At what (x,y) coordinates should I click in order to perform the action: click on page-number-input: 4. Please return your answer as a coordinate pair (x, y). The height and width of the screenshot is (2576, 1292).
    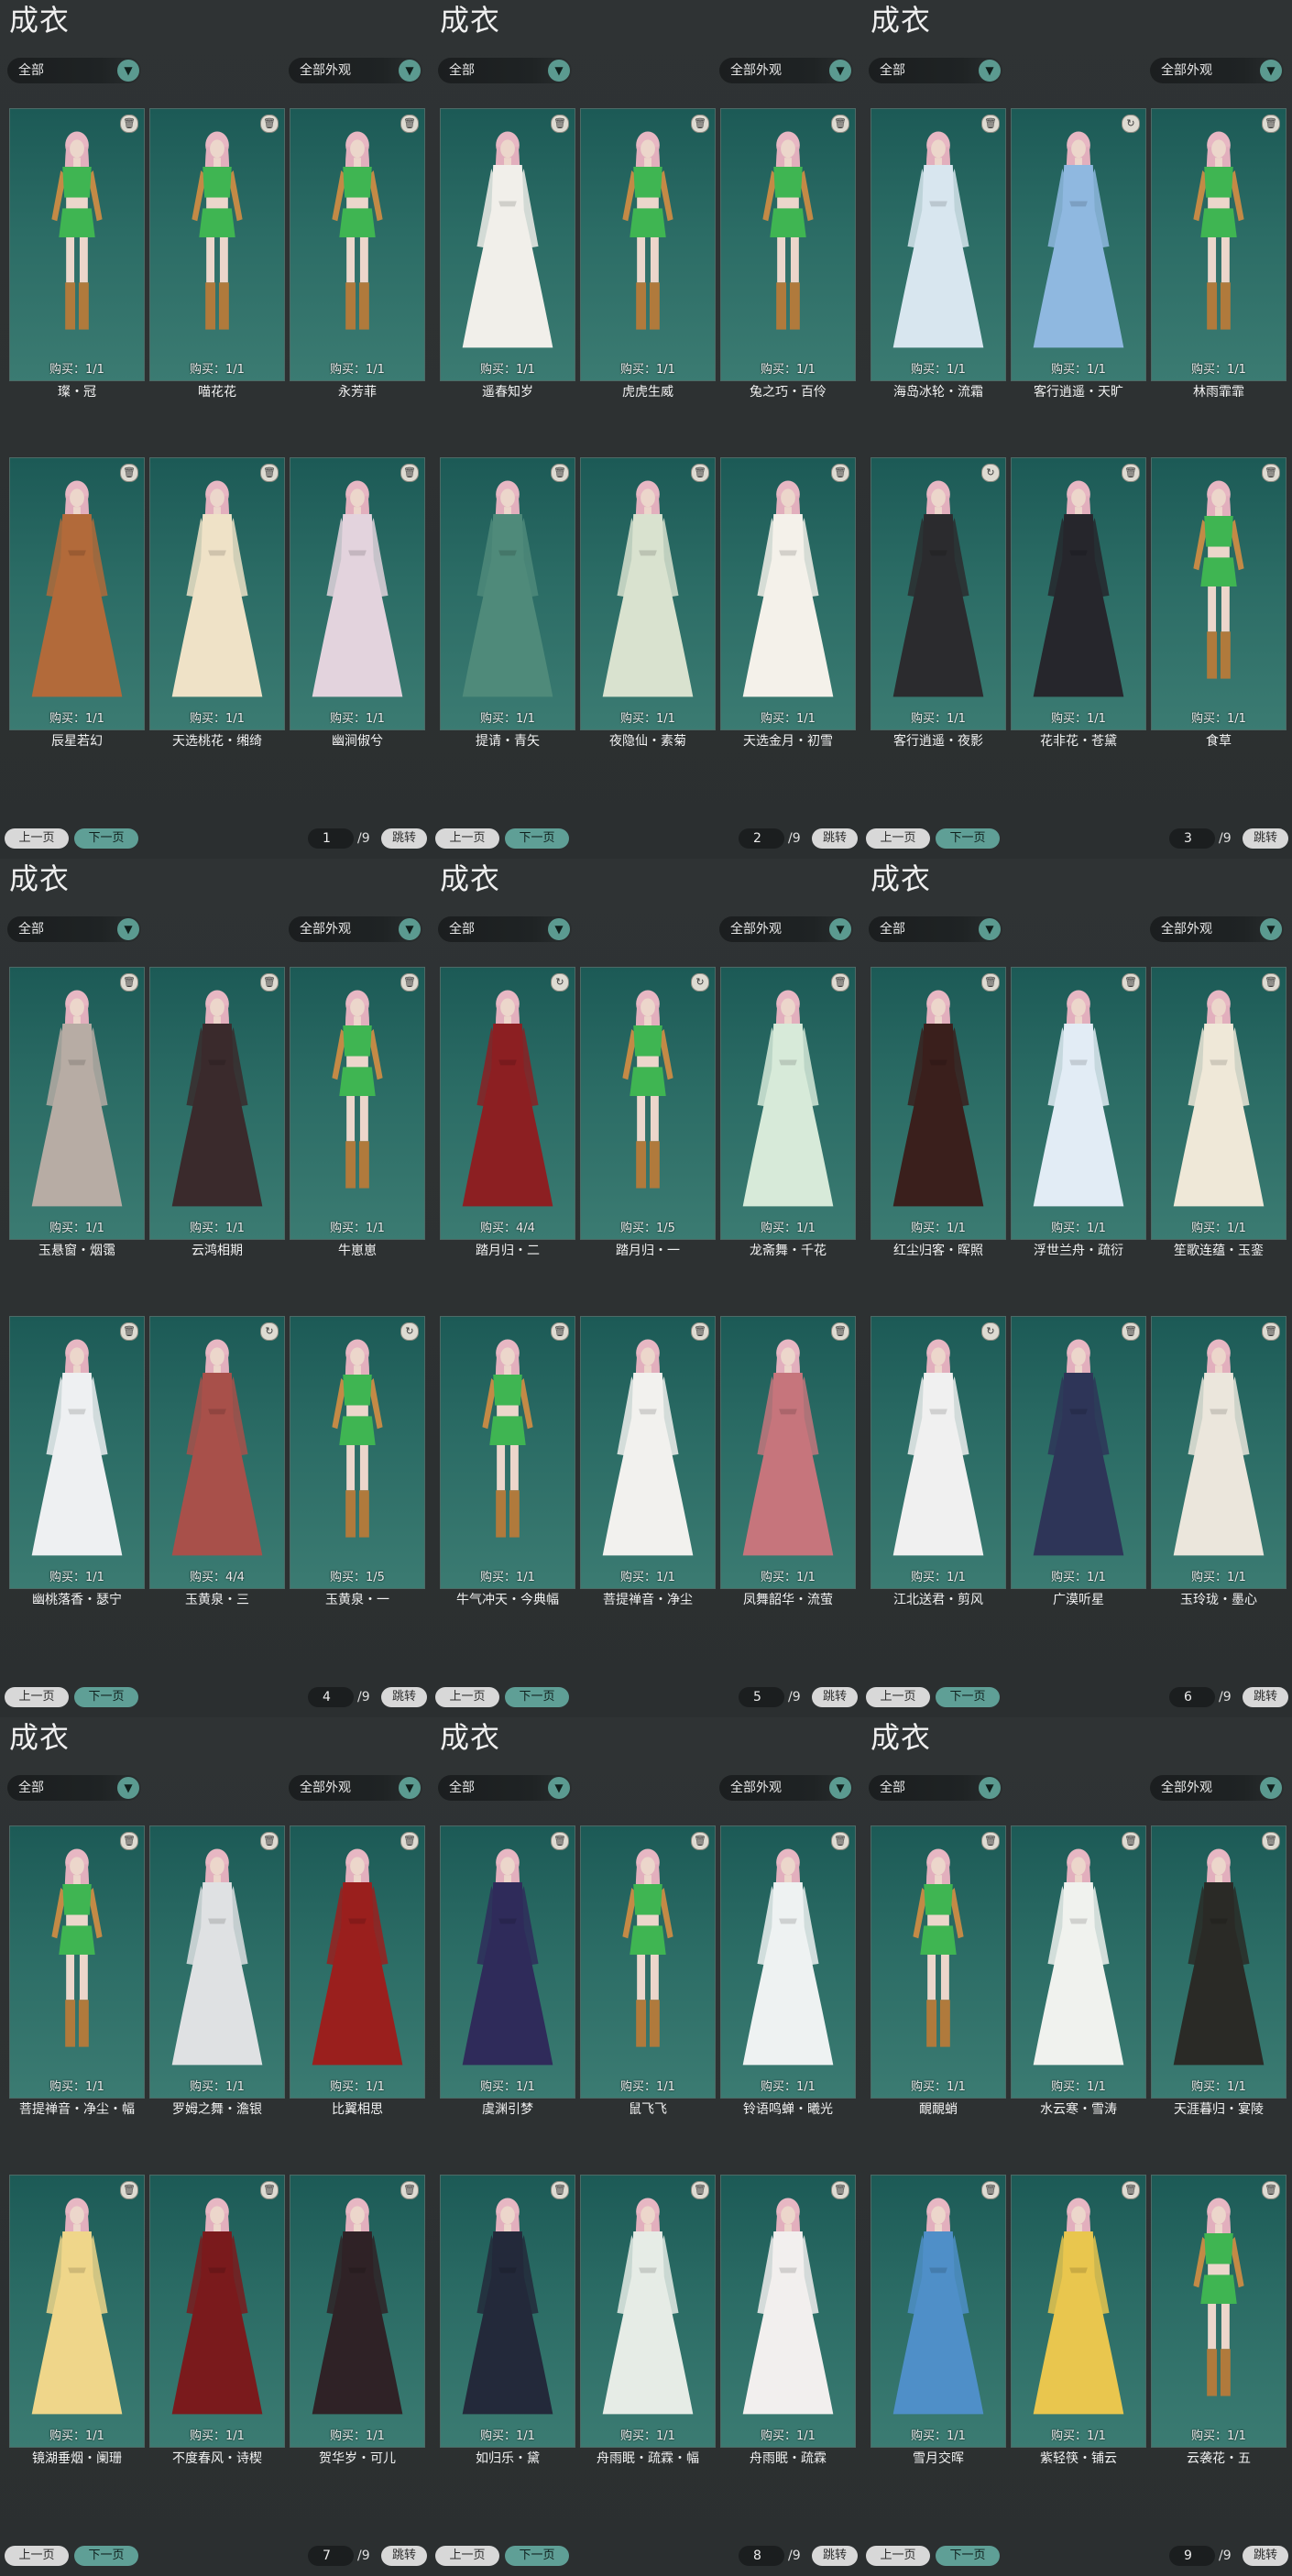
    Looking at the image, I should click on (331, 1697).